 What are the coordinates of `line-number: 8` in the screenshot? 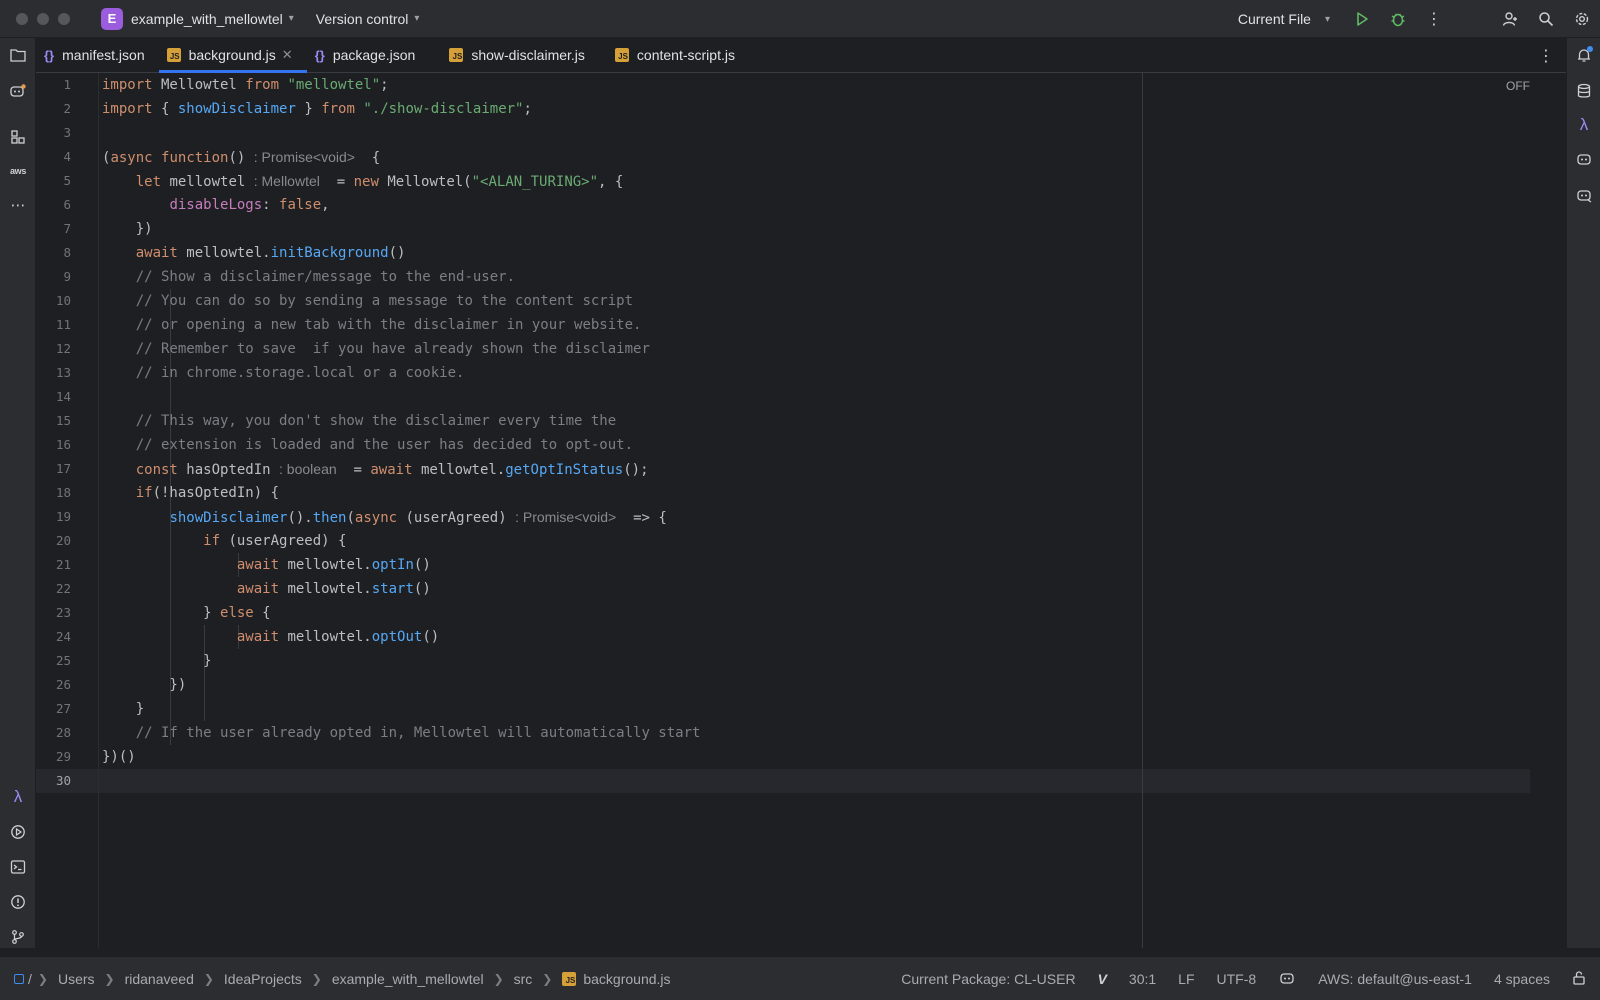 It's located at (67, 252).